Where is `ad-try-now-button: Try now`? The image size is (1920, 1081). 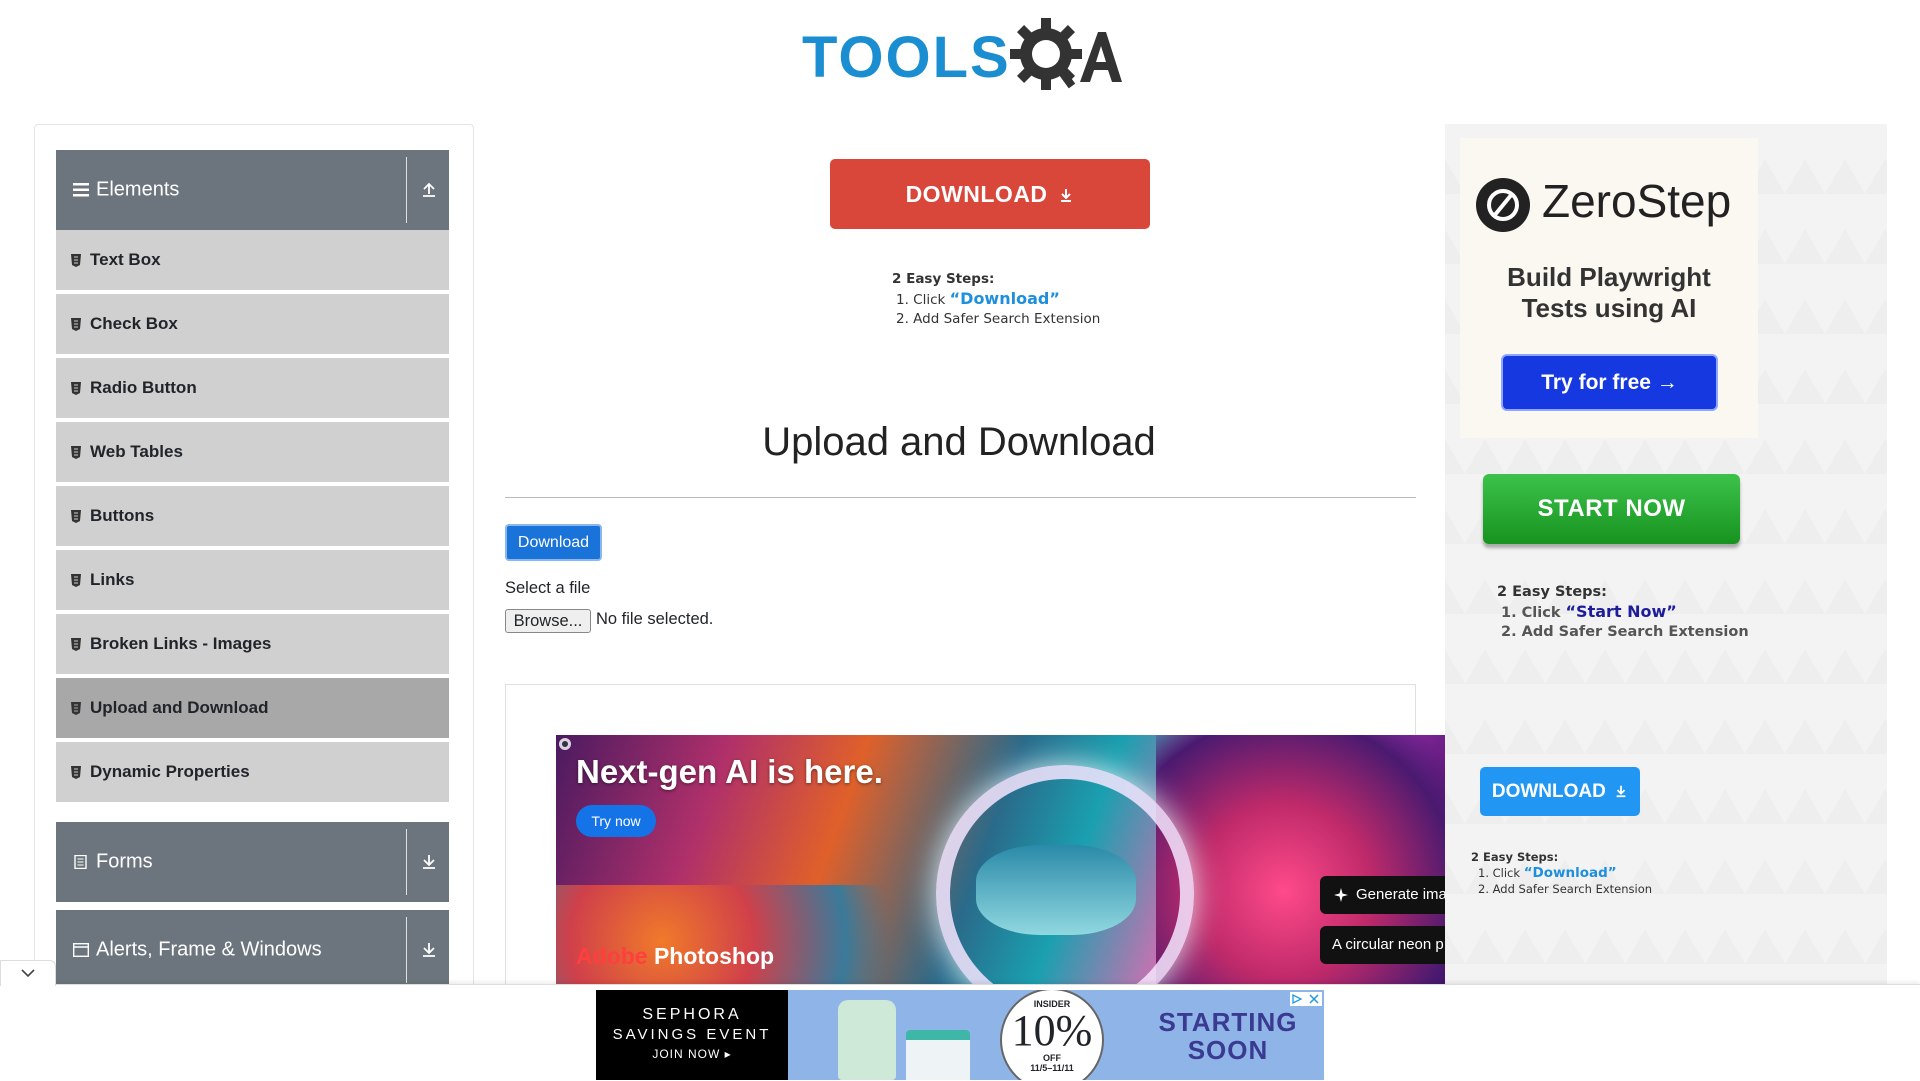
ad-try-now-button: Try now is located at coordinates (616, 821).